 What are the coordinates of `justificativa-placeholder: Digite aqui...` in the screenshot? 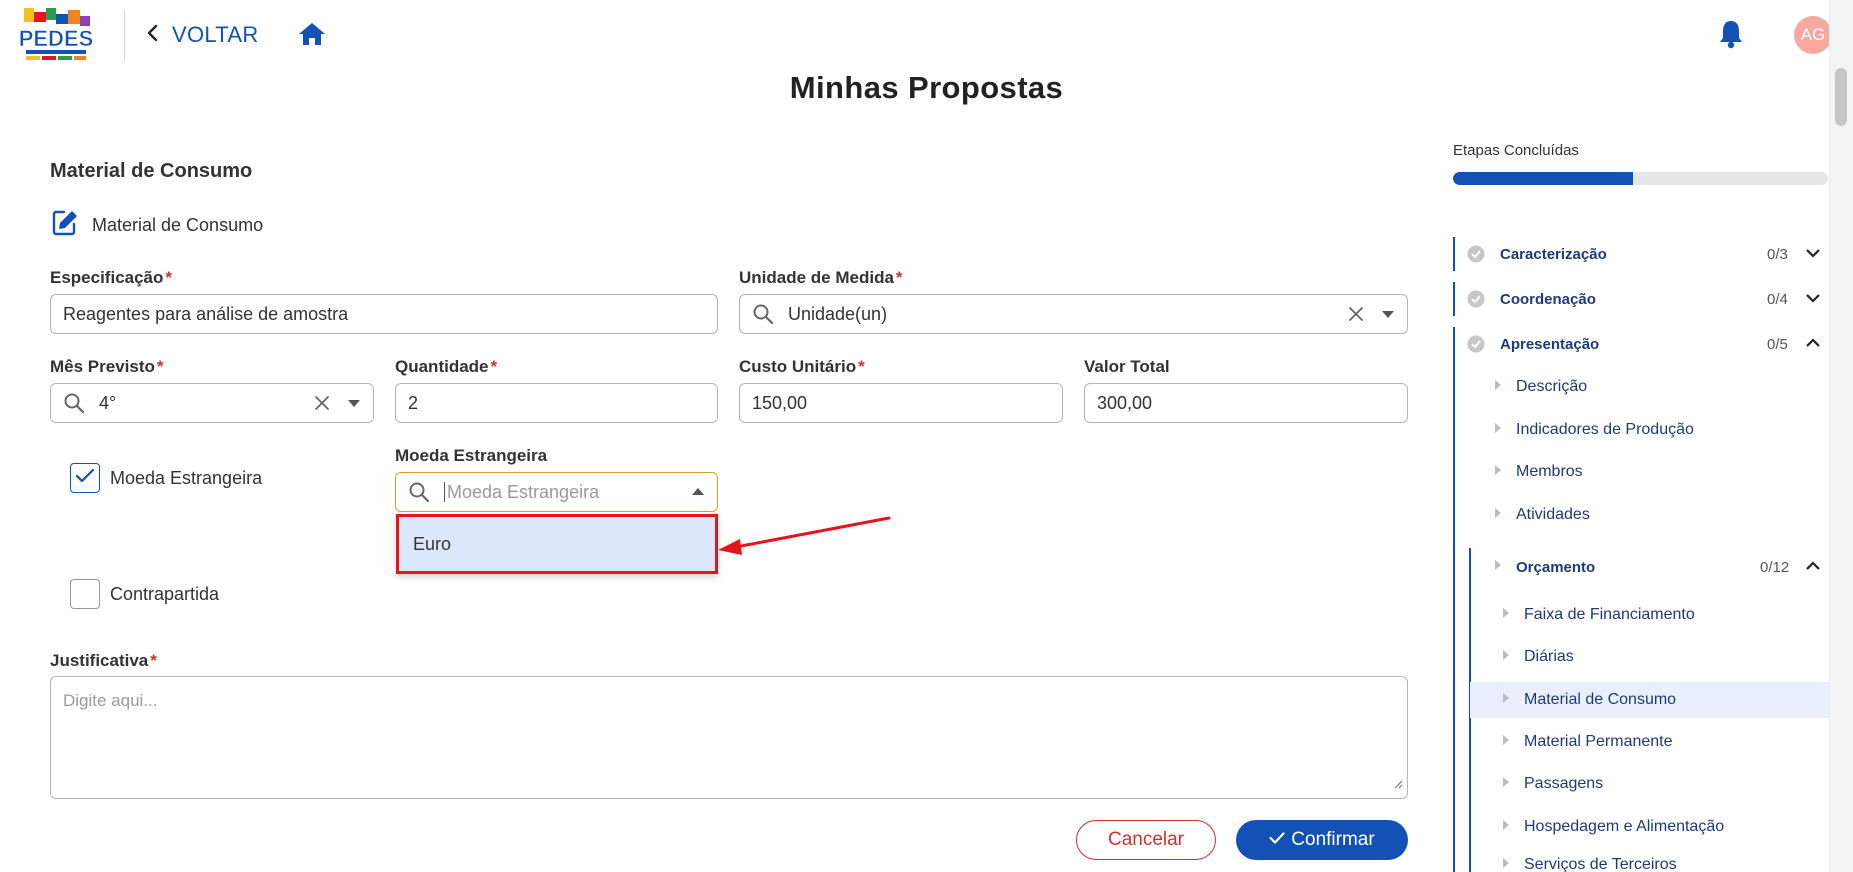 It's located at (110, 700).